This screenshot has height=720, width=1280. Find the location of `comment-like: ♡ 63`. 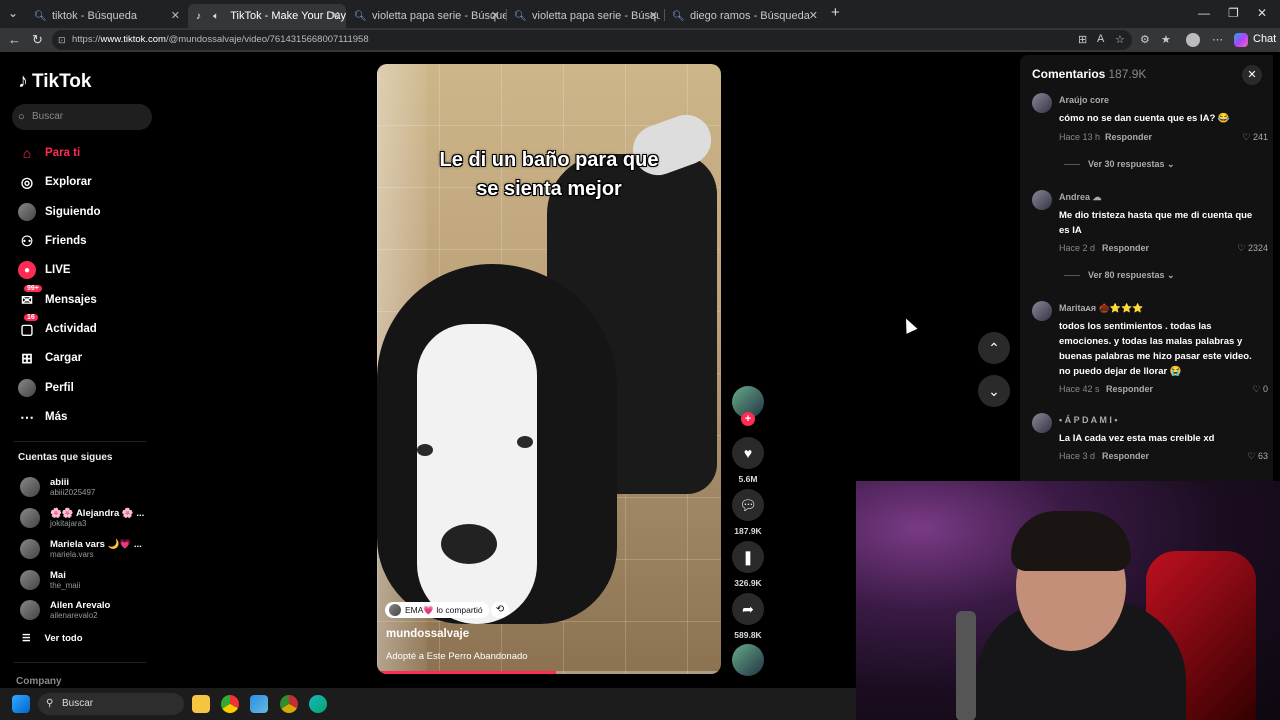

comment-like: ♡ 63 is located at coordinates (1248, 456).